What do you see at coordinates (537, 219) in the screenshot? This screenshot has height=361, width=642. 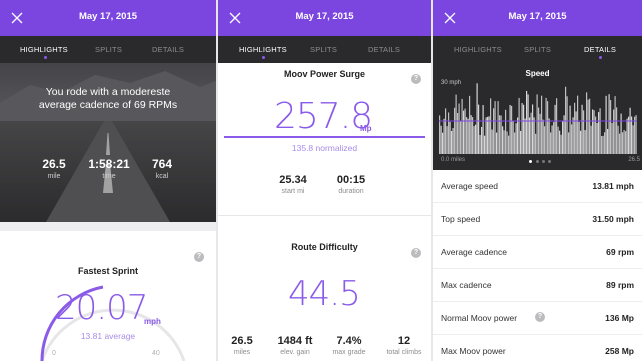 I see `detail-row-top-speed: Top speed 31.50 mph` at bounding box center [537, 219].